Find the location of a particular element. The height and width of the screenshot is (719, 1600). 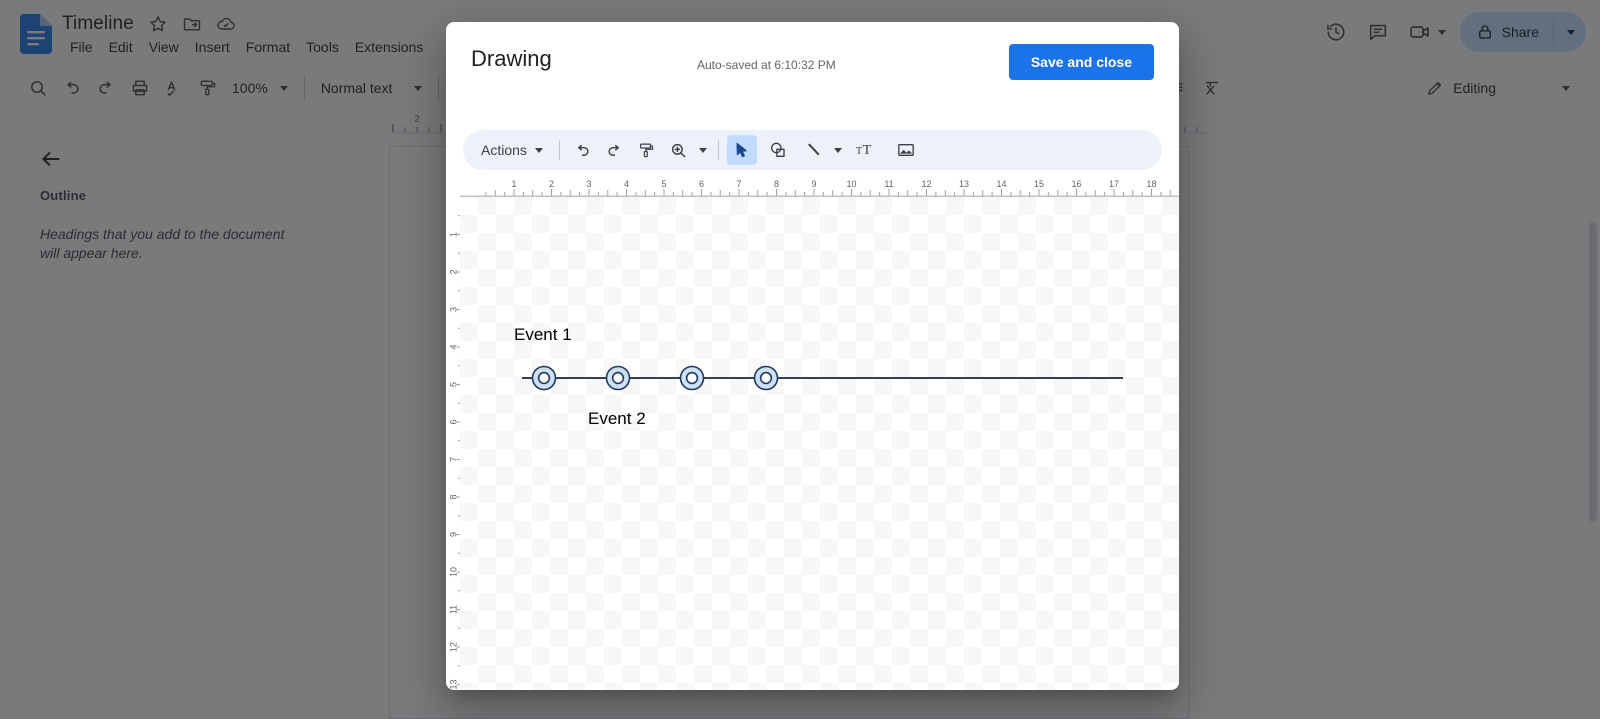

svg-text: 14 is located at coordinates (1001, 184).